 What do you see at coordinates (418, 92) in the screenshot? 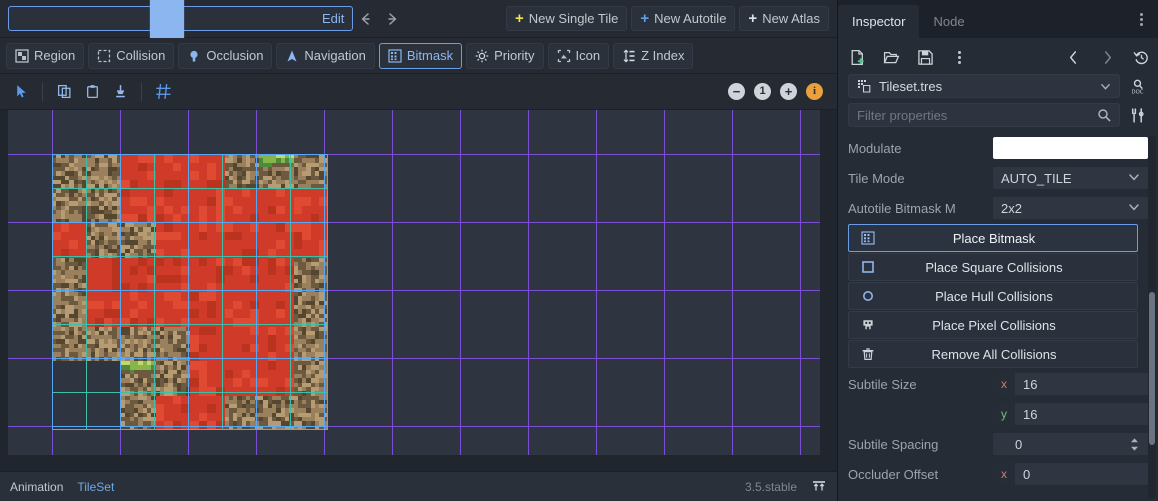
I see `editor-toolbar: − 1 + i` at bounding box center [418, 92].